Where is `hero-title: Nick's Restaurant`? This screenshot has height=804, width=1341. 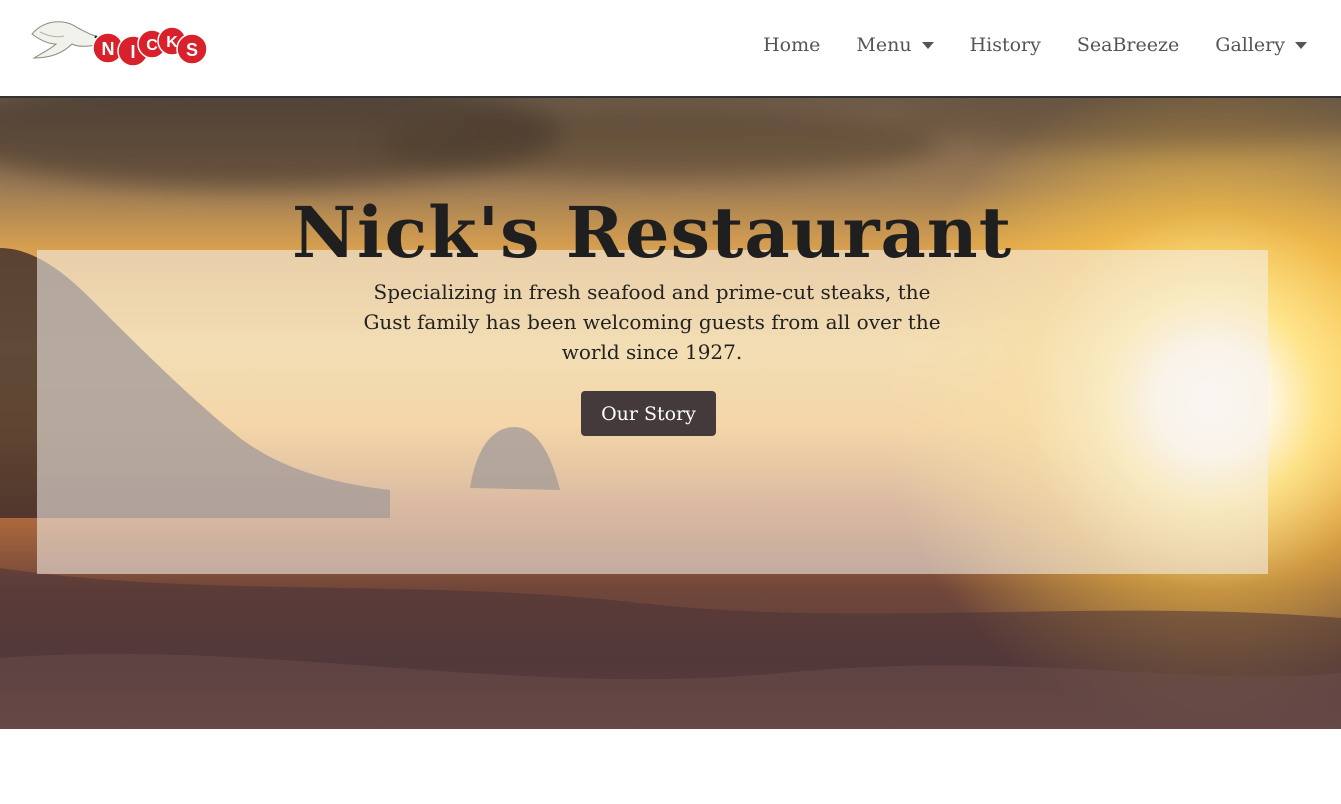
hero-title: Nick's Restaurant is located at coordinates (652, 232).